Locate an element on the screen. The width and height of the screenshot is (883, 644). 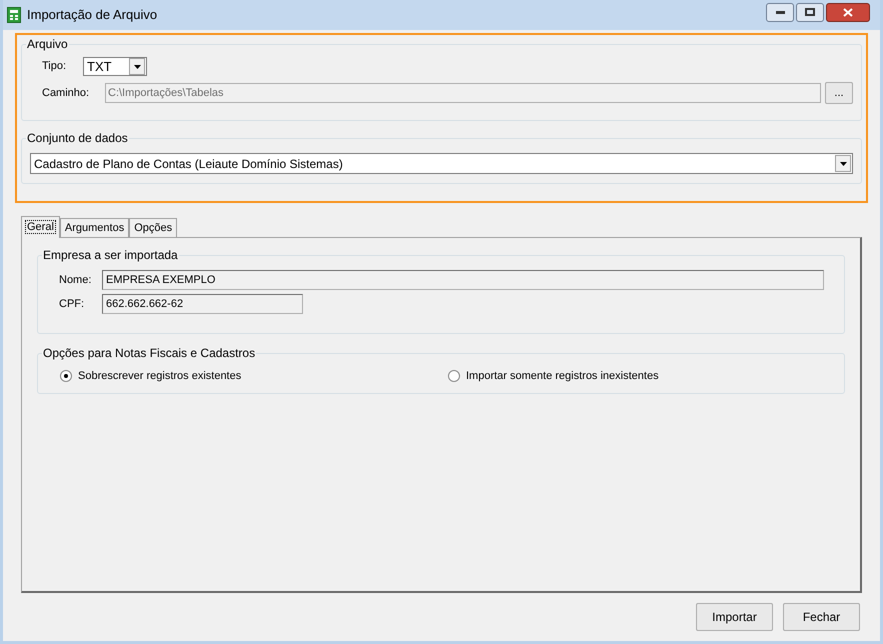
maximize-icon is located at coordinates (810, 12).